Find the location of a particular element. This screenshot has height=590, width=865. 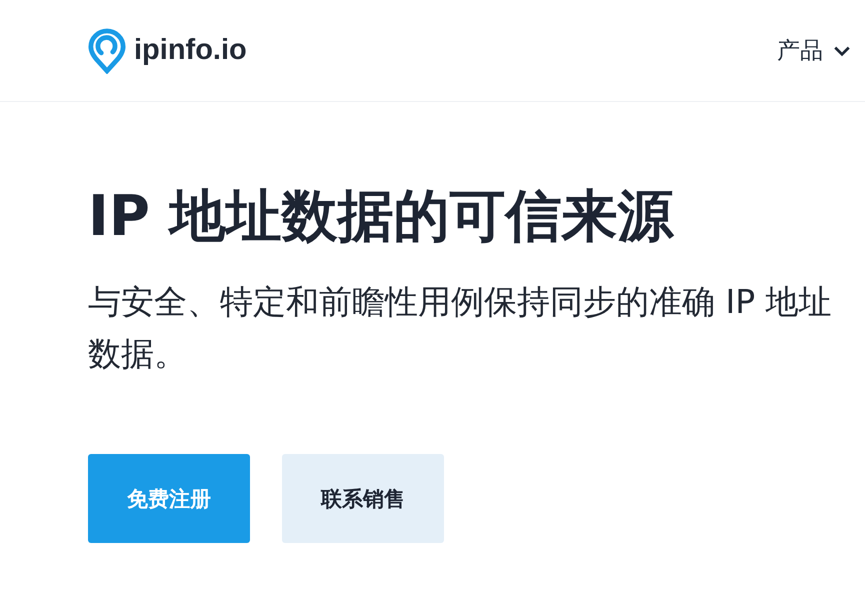

contact-sales-button: 联系销售 is located at coordinates (363, 498).